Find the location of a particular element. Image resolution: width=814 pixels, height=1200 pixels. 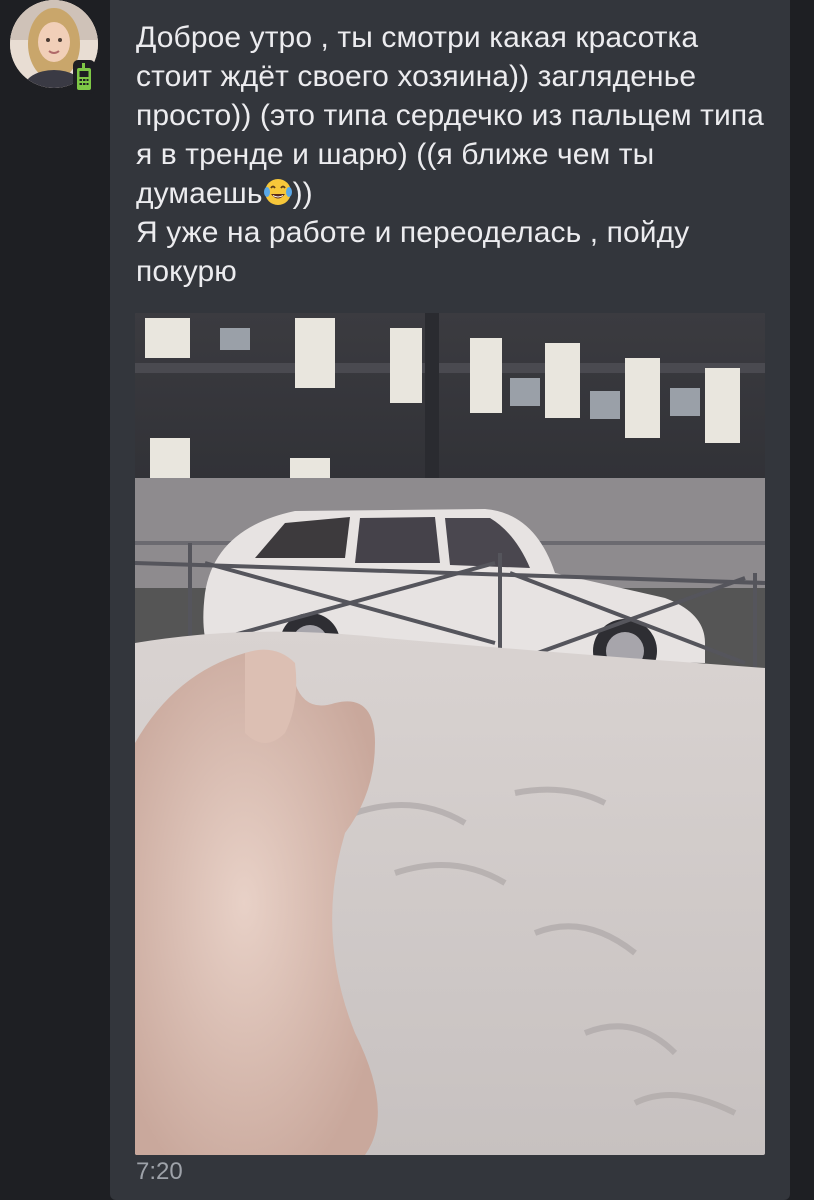

message-text-line1-end: )) is located at coordinates (302, 193).